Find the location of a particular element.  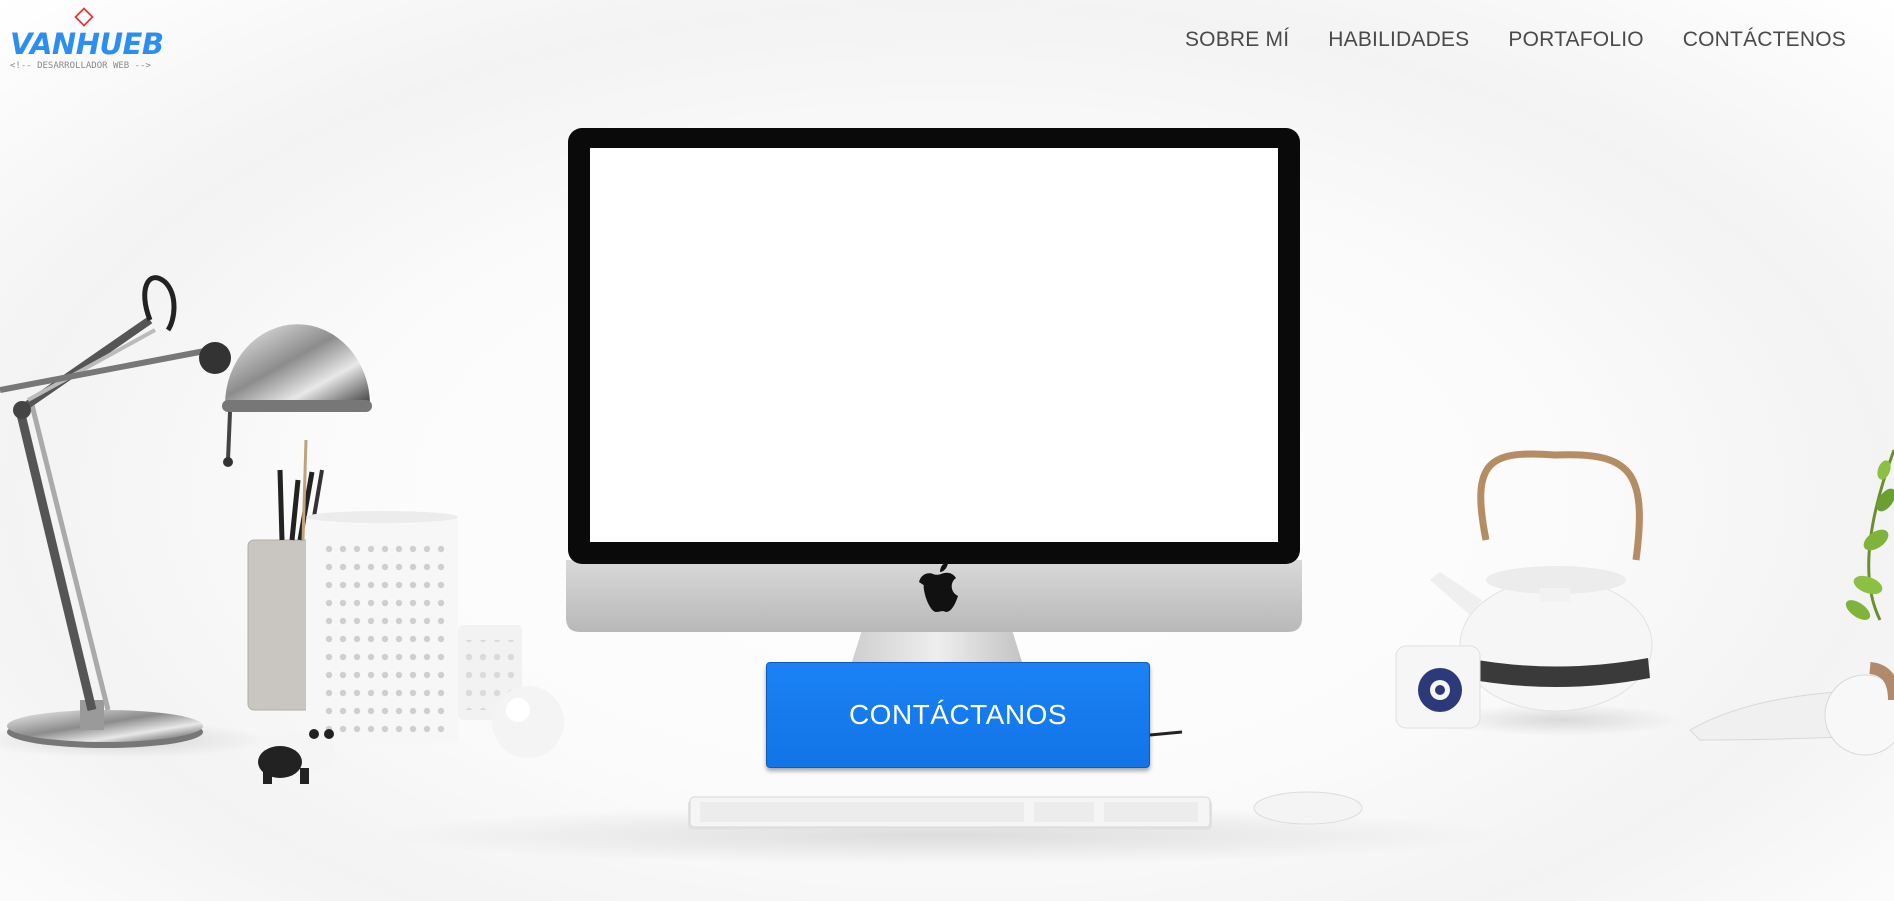

nav-link-sobre-mi: SOBRE MÍ is located at coordinates (1237, 39).